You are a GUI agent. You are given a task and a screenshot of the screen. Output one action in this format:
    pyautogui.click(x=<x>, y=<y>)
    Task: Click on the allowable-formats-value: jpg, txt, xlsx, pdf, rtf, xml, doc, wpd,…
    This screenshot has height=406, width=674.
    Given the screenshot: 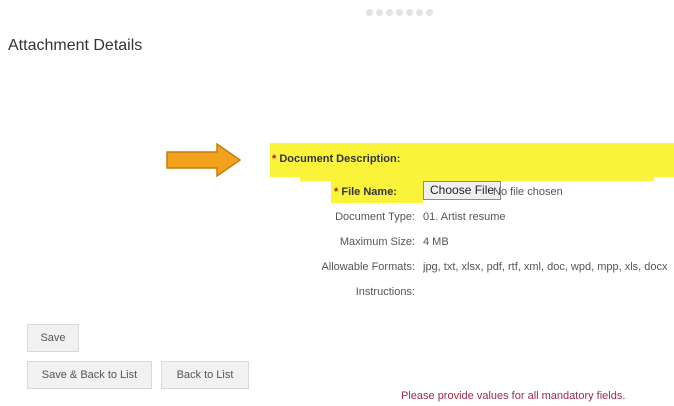 What is the action you would take?
    pyautogui.click(x=545, y=267)
    